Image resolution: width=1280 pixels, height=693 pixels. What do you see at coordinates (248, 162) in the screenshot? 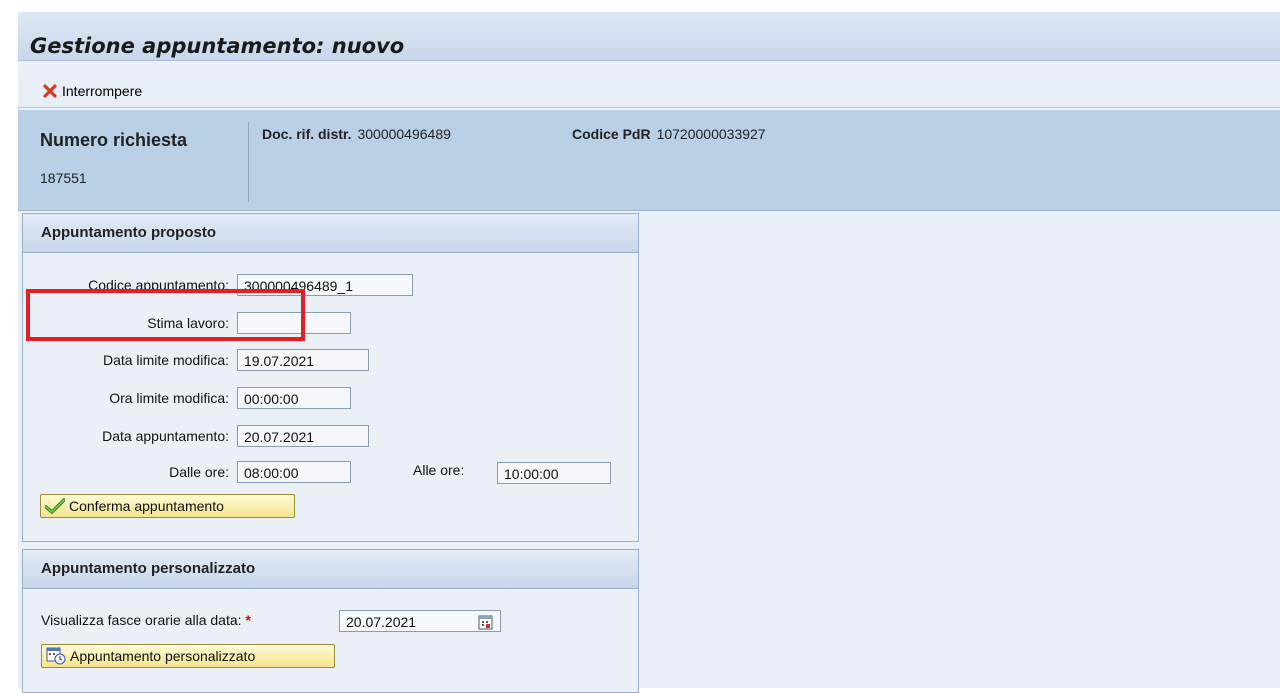
I see `header-divider` at bounding box center [248, 162].